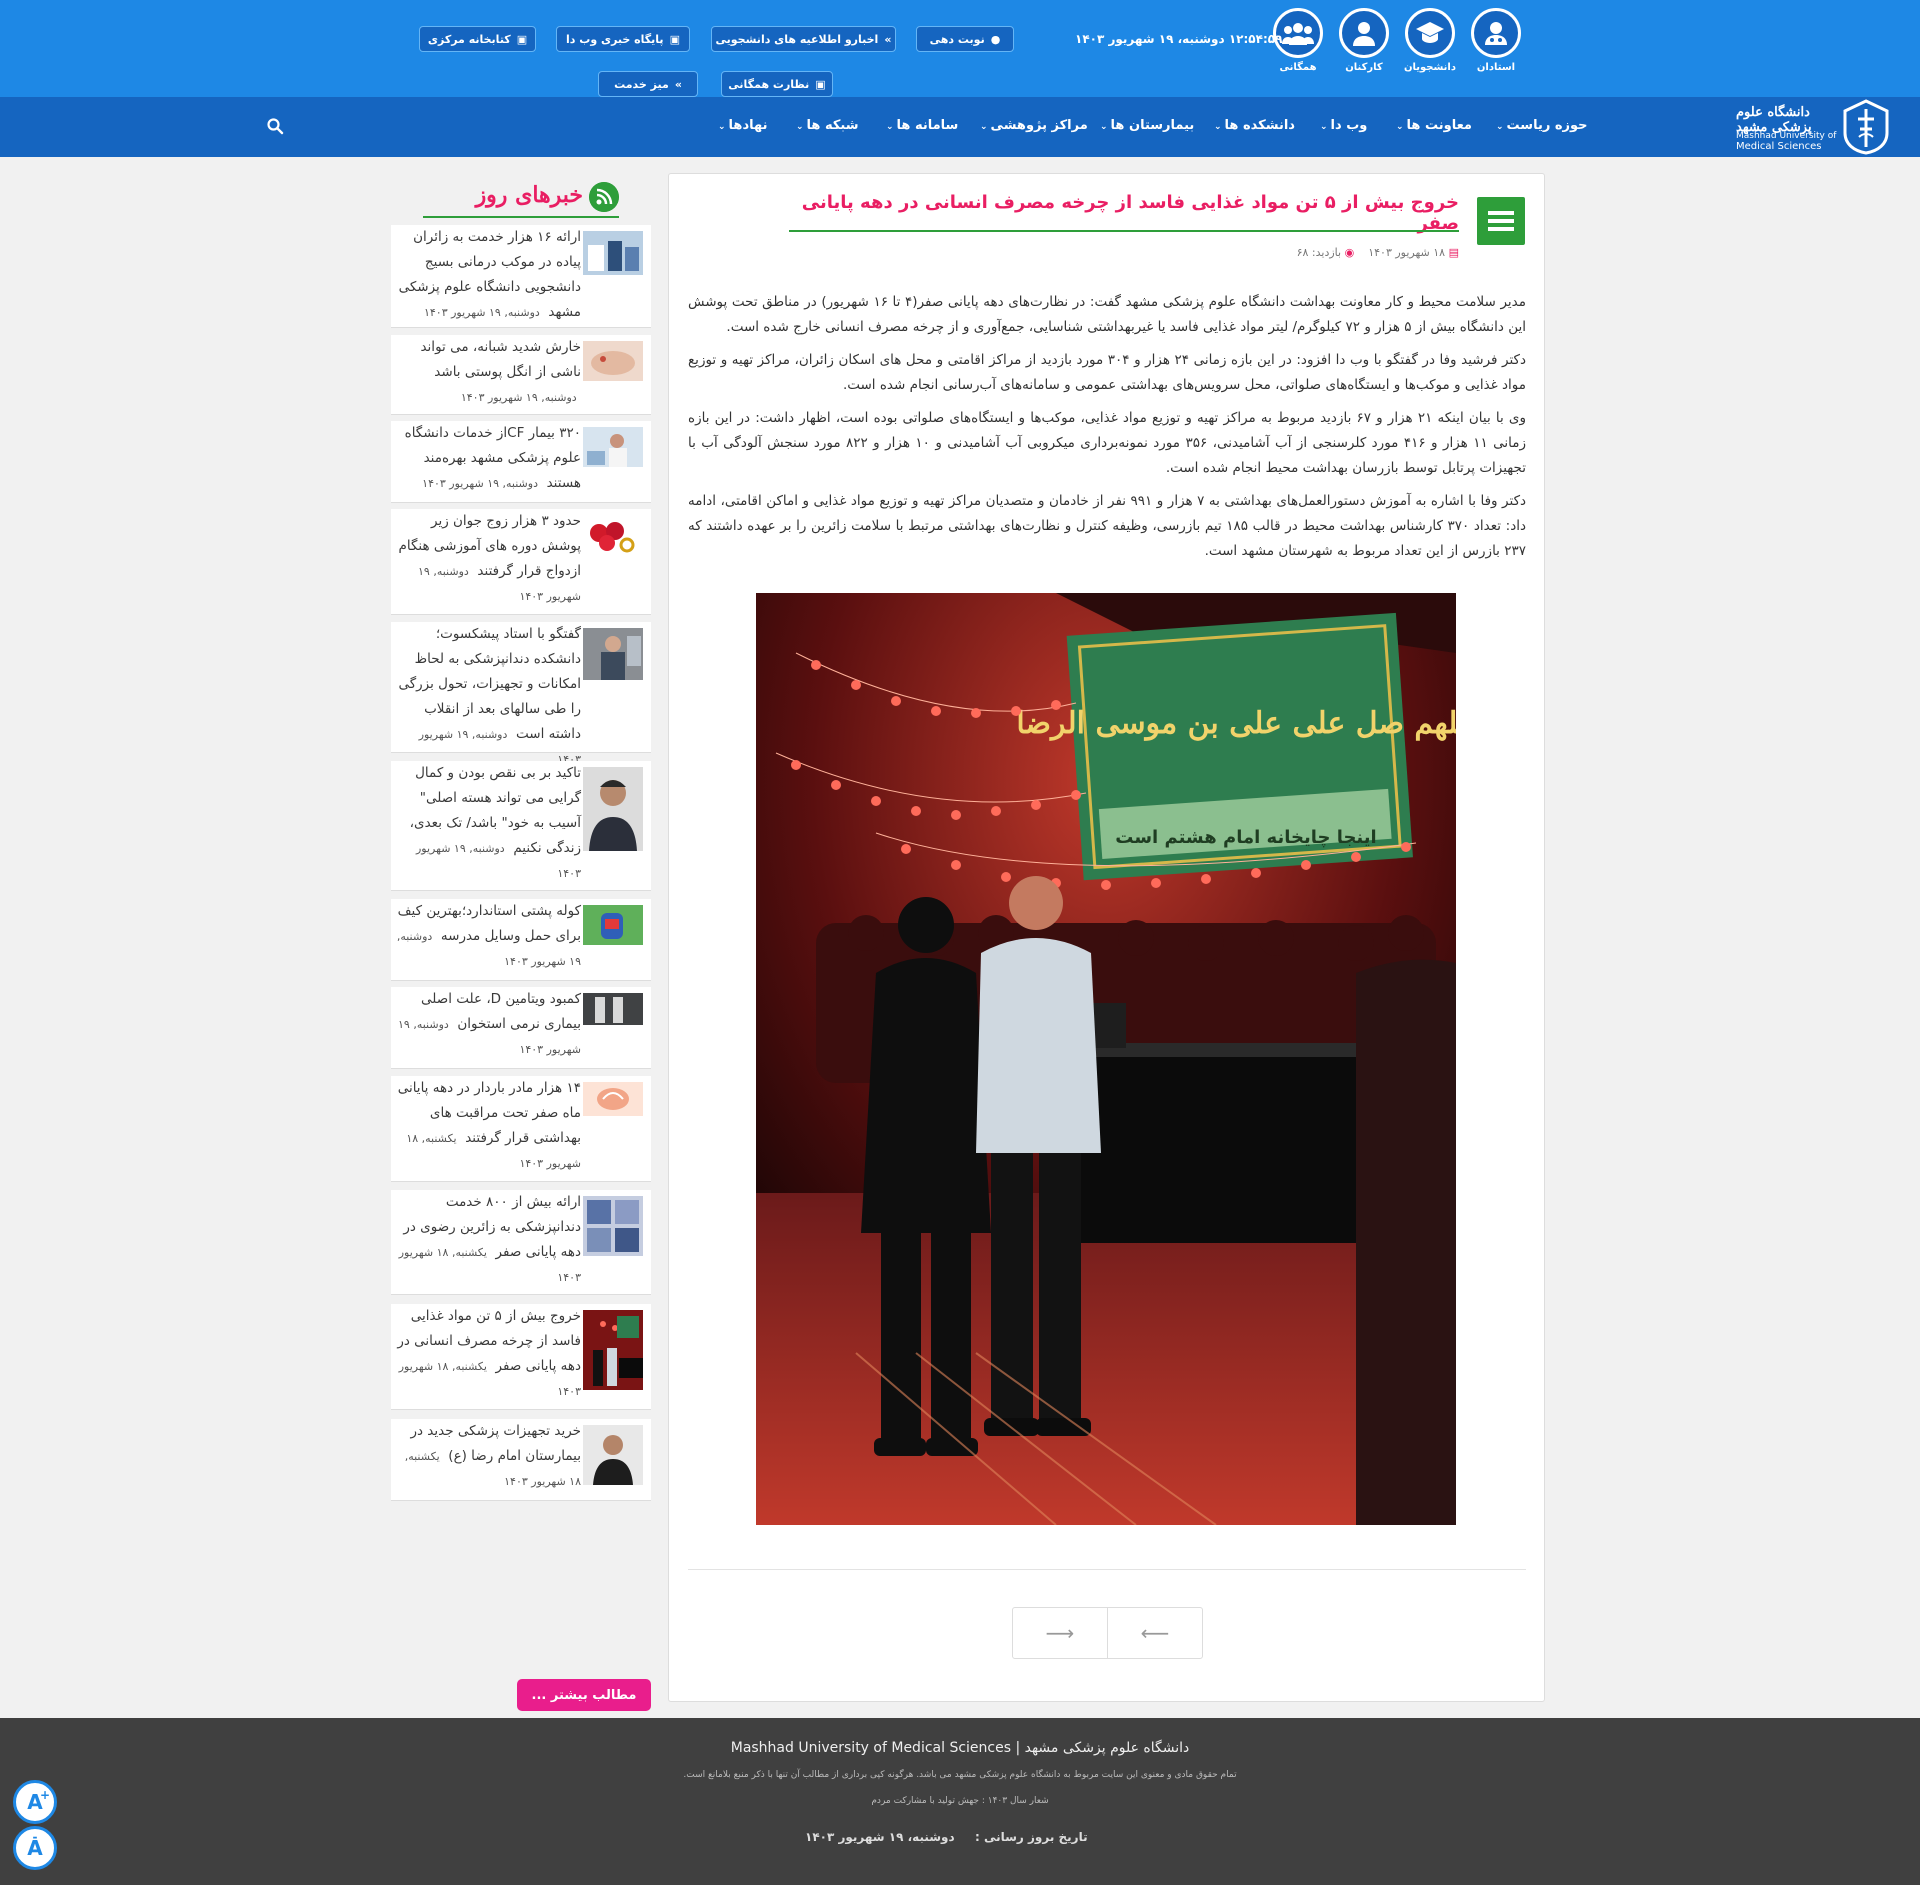 The image size is (1920, 1885). I want to click on decrease-font-button: A-, so click(35, 1848).